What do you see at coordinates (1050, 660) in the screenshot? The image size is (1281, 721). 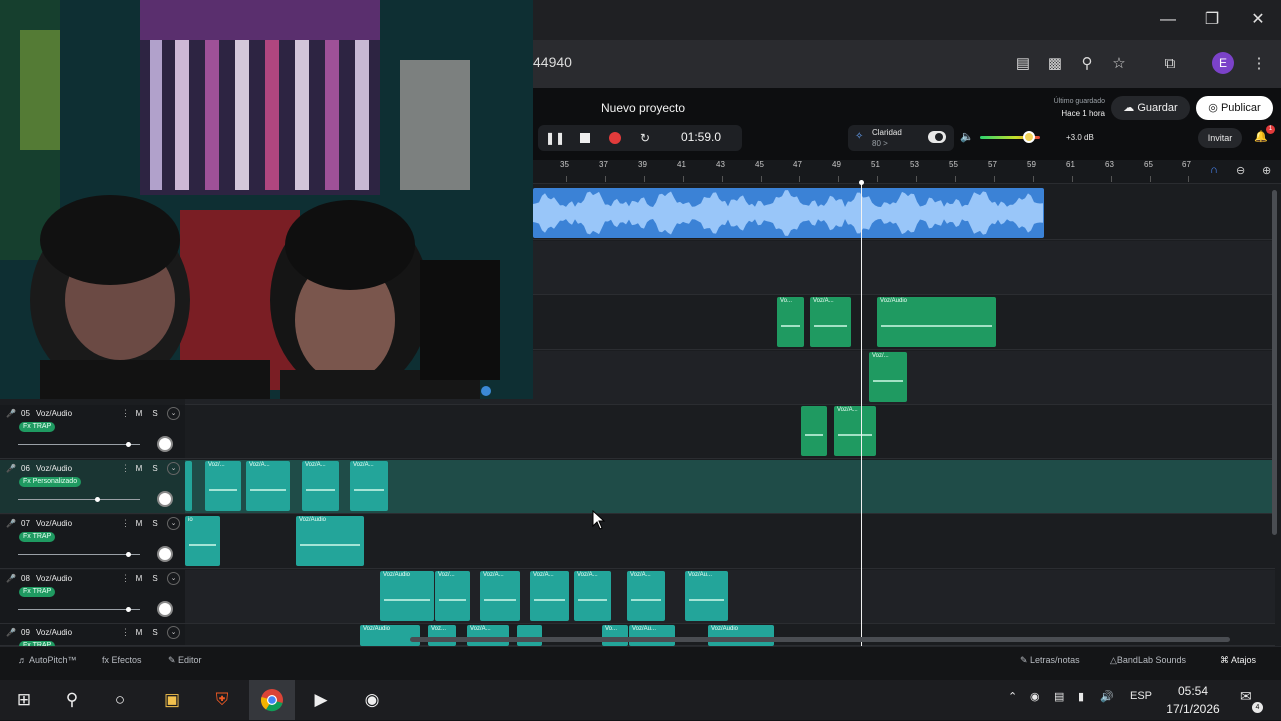 I see `lyrics-notes-button: ✎ Letras/notas` at bounding box center [1050, 660].